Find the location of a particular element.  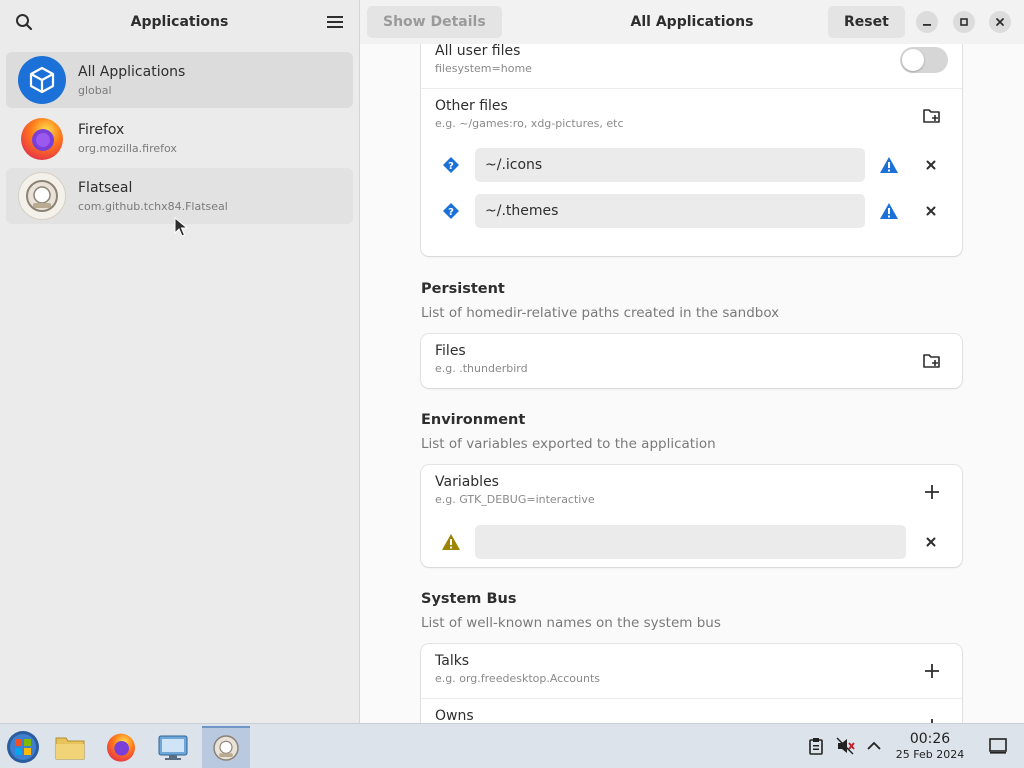

clipboard-icon is located at coordinates (816, 746).